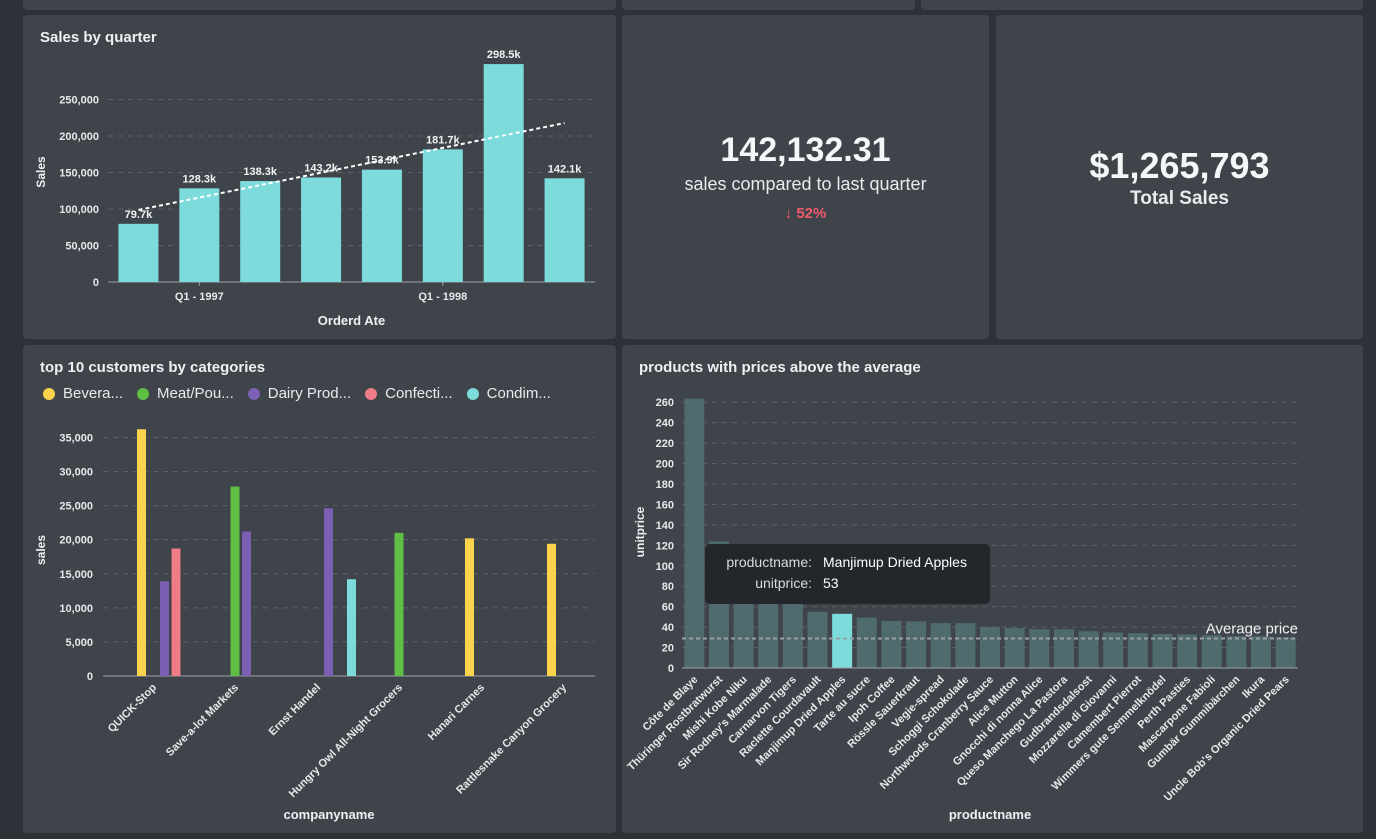 Image resolution: width=1376 pixels, height=839 pixels. Describe the element at coordinates (79, 174) in the screenshot. I see `y-tick-label: 150,000` at that location.